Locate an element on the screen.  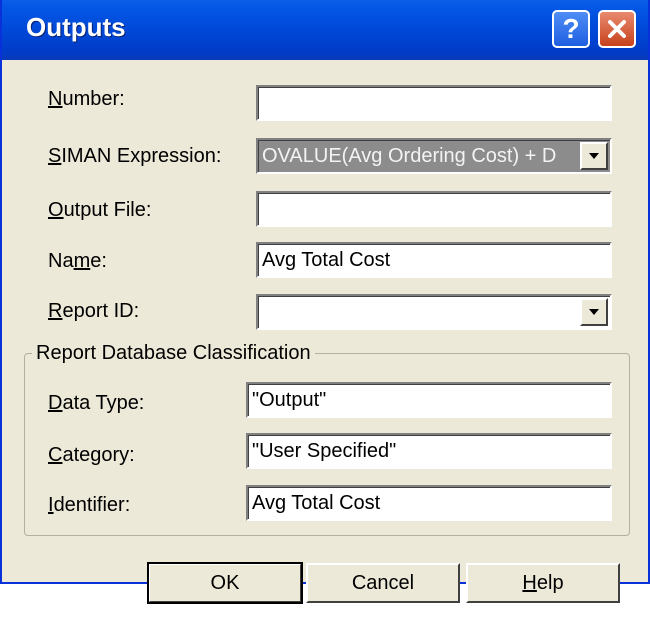
ok-button: OK is located at coordinates (225, 583).